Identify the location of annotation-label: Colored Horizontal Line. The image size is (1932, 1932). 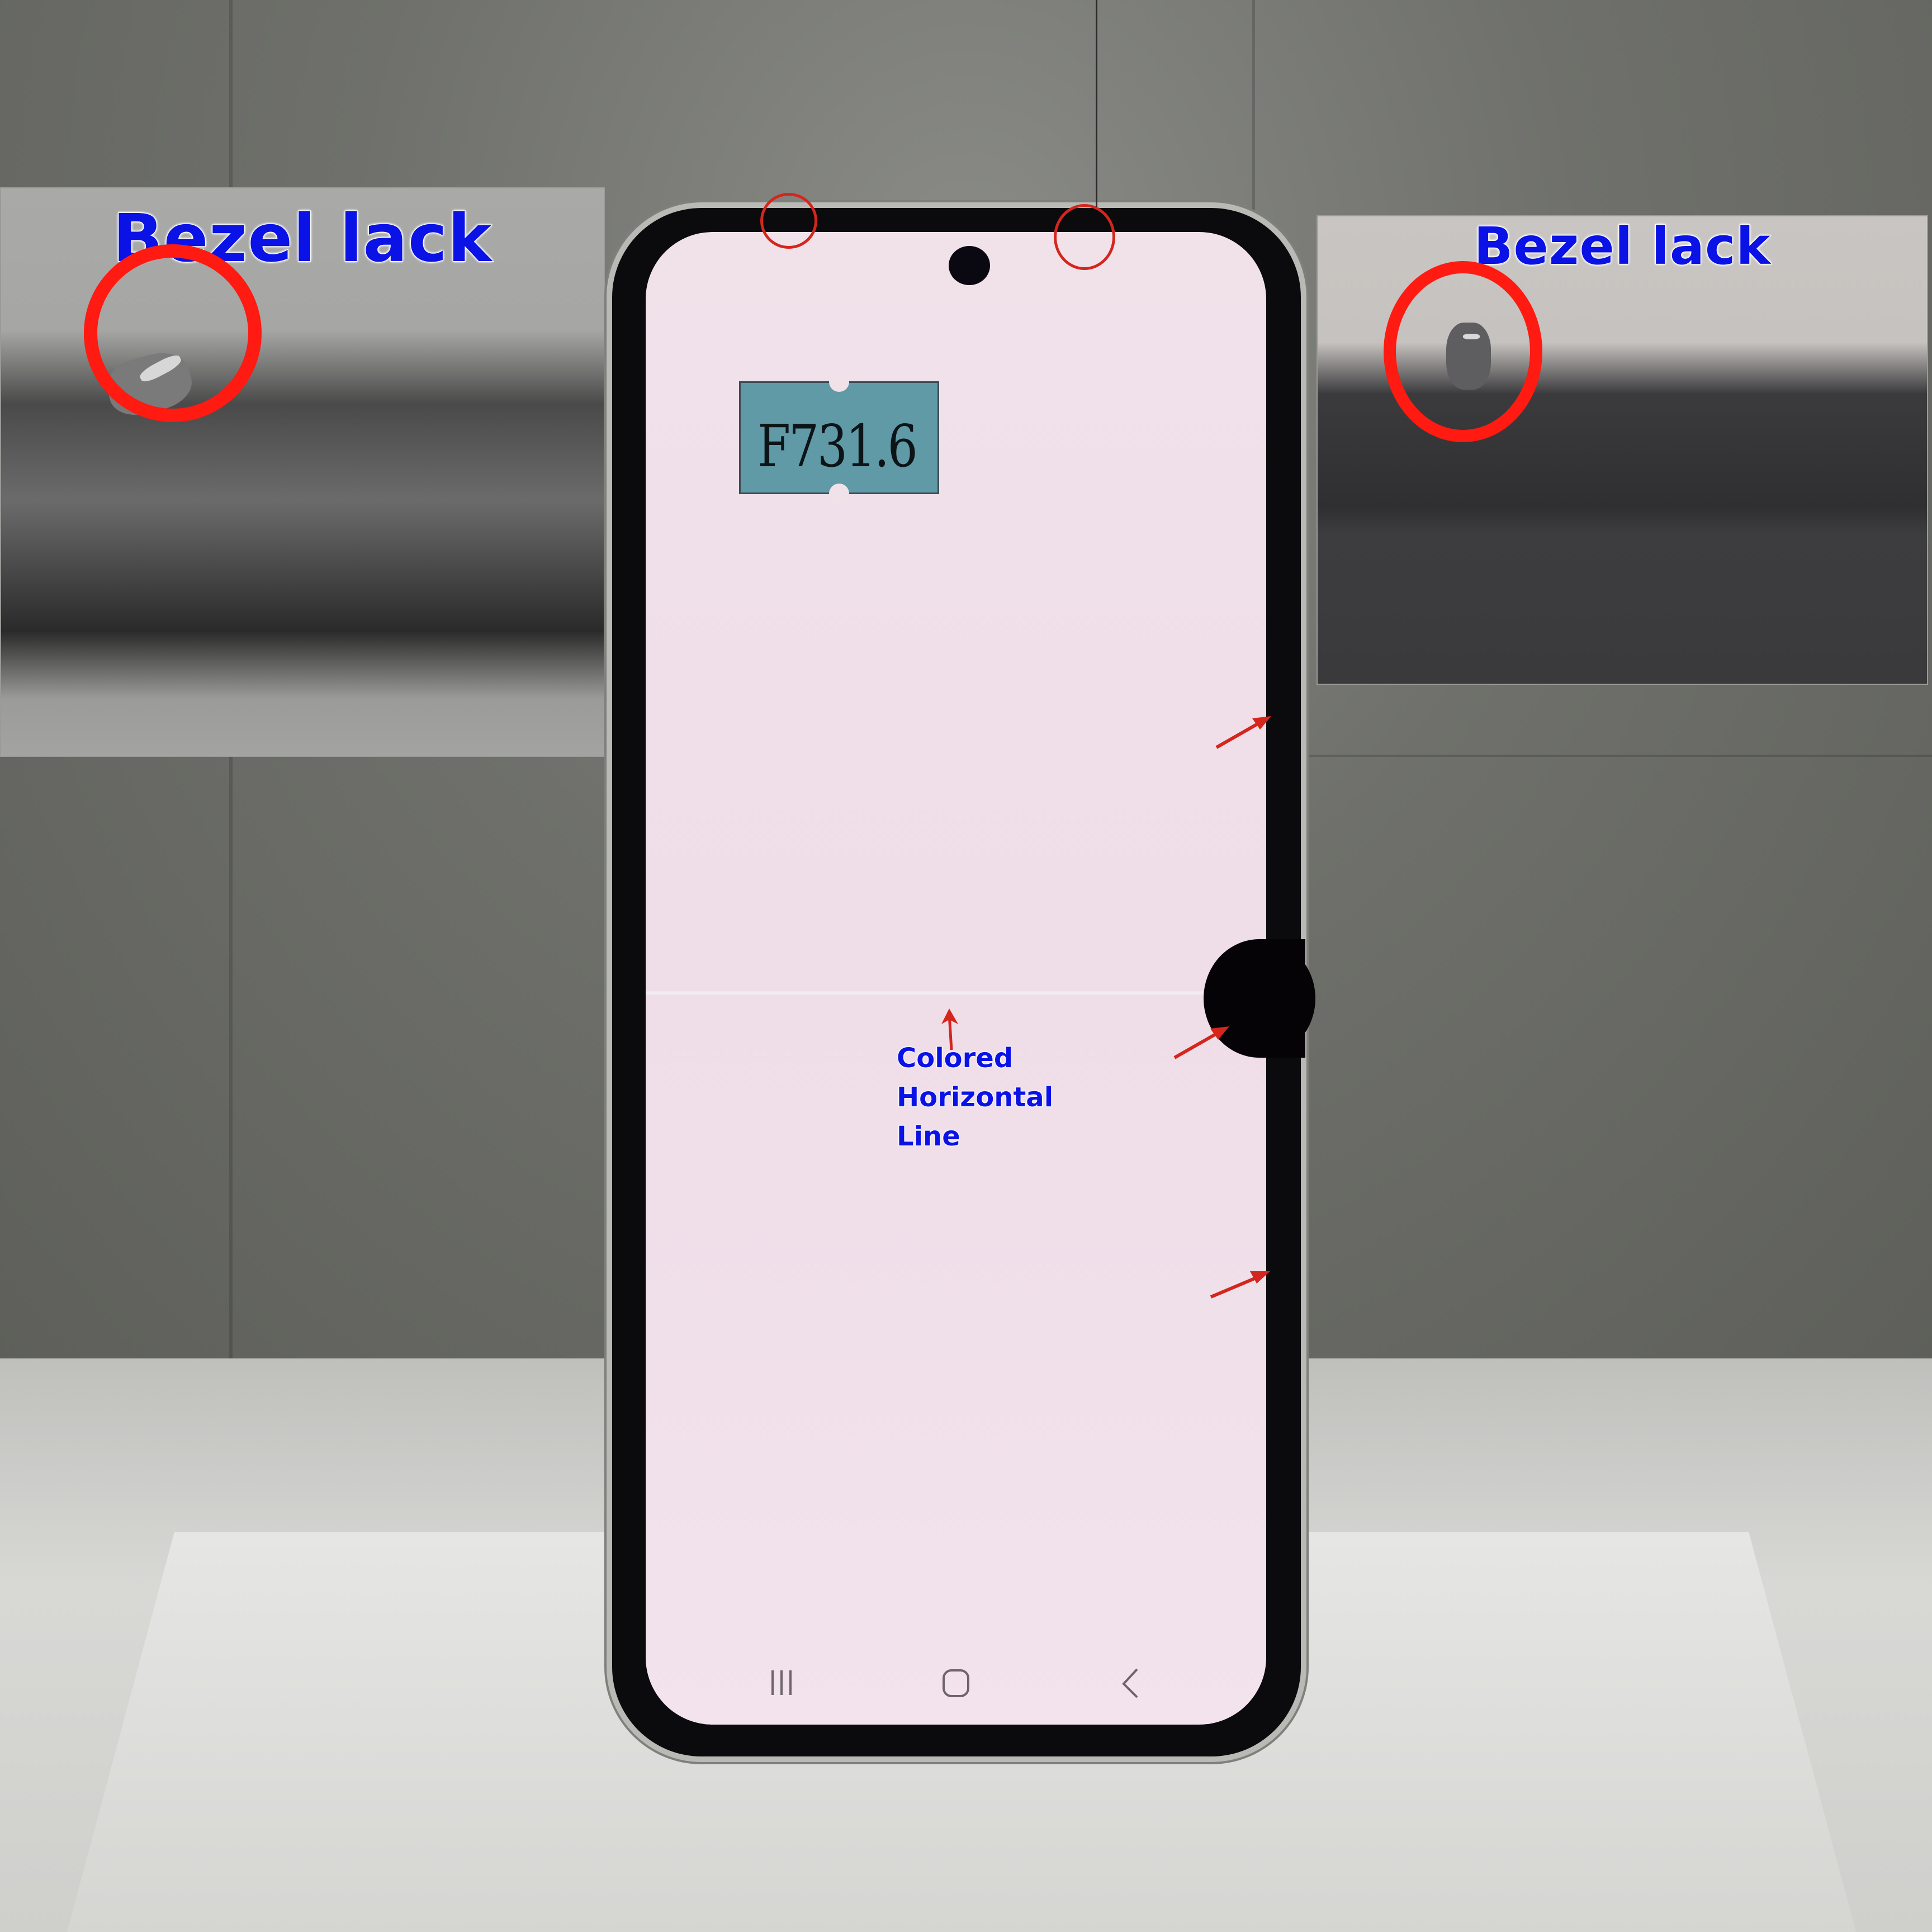
(975, 1097).